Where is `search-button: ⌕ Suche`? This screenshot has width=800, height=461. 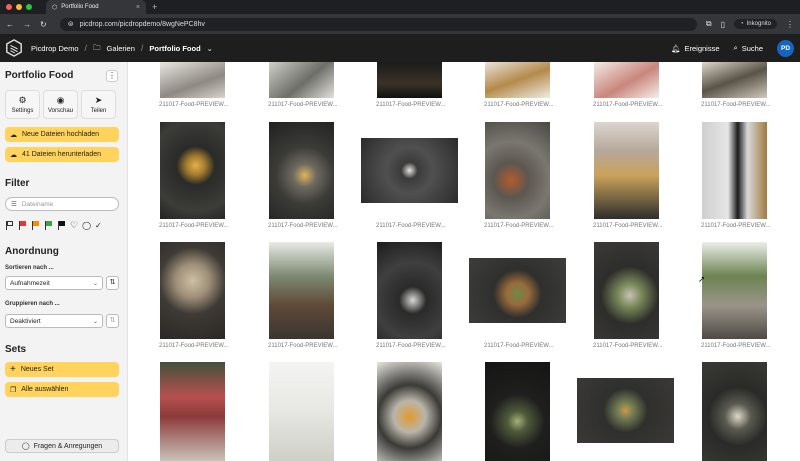 search-button: ⌕ Suche is located at coordinates (748, 48).